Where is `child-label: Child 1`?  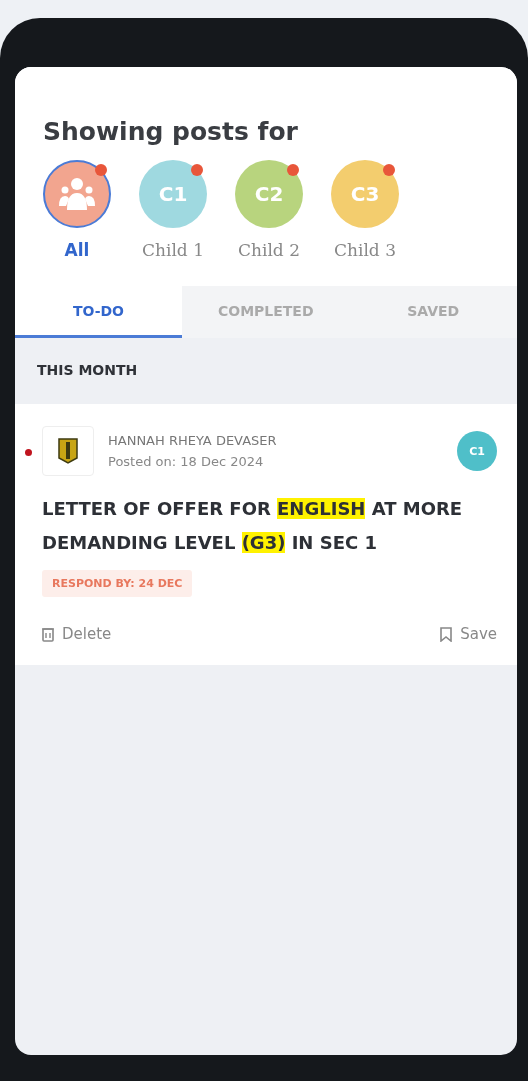 child-label: Child 1 is located at coordinates (173, 250).